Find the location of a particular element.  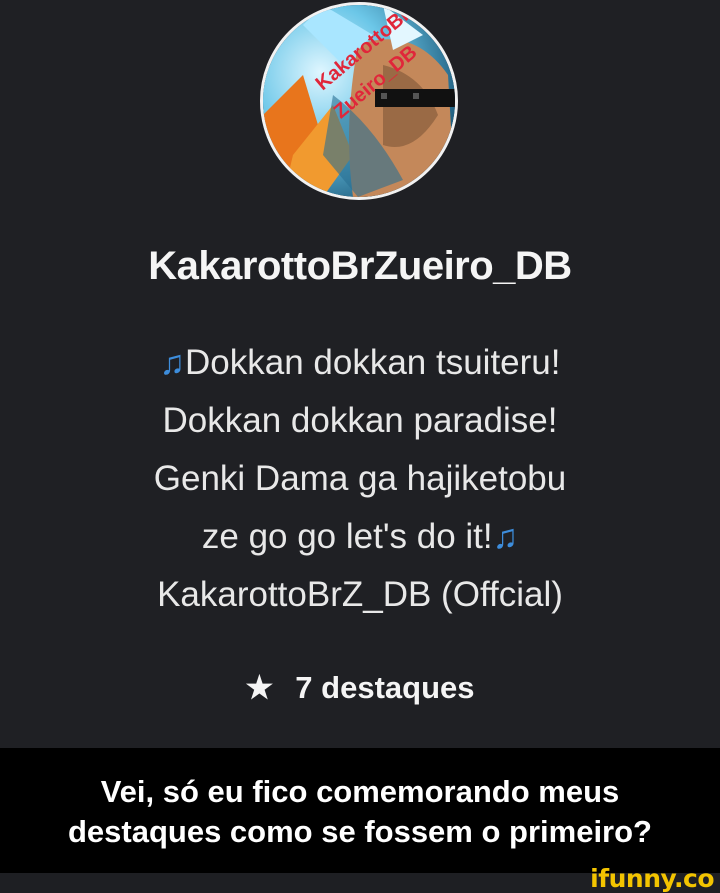

avatar-image: KakarottoBr Zueiro_DB is located at coordinates (359, 101).